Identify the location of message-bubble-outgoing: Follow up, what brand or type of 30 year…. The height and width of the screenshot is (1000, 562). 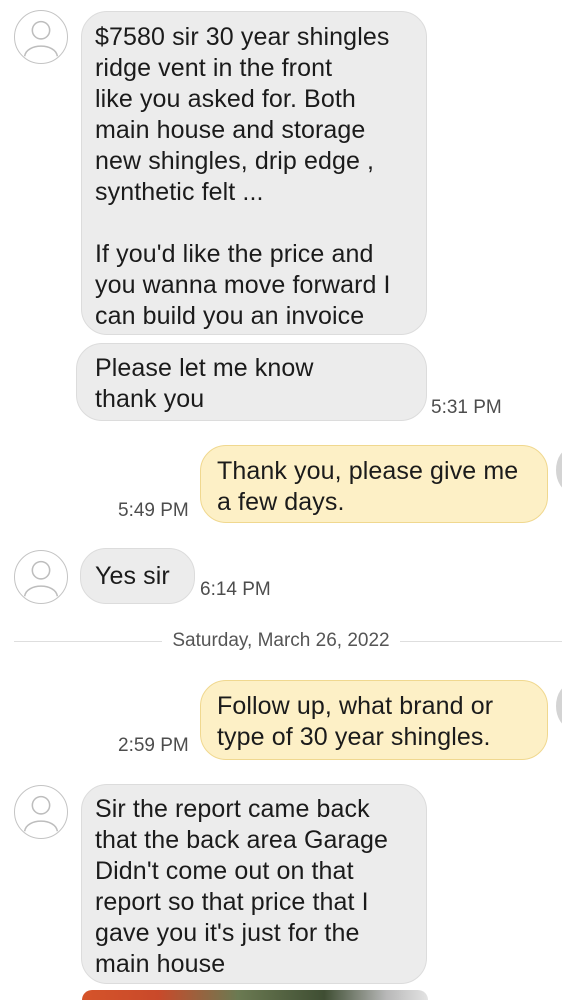
(374, 720).